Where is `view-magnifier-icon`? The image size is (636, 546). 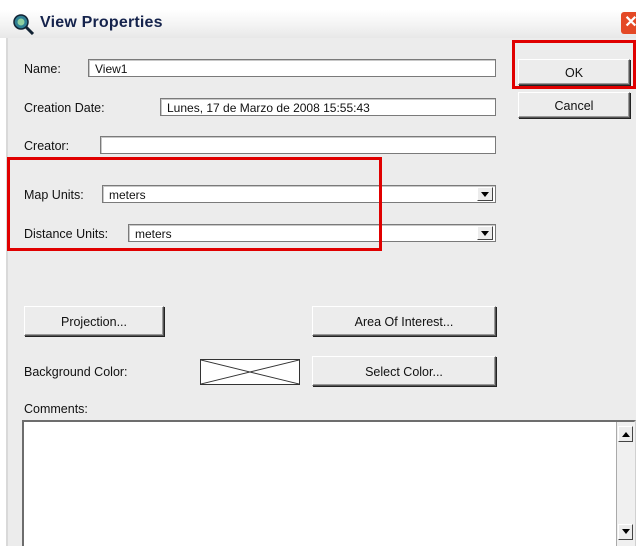 view-magnifier-icon is located at coordinates (24, 24).